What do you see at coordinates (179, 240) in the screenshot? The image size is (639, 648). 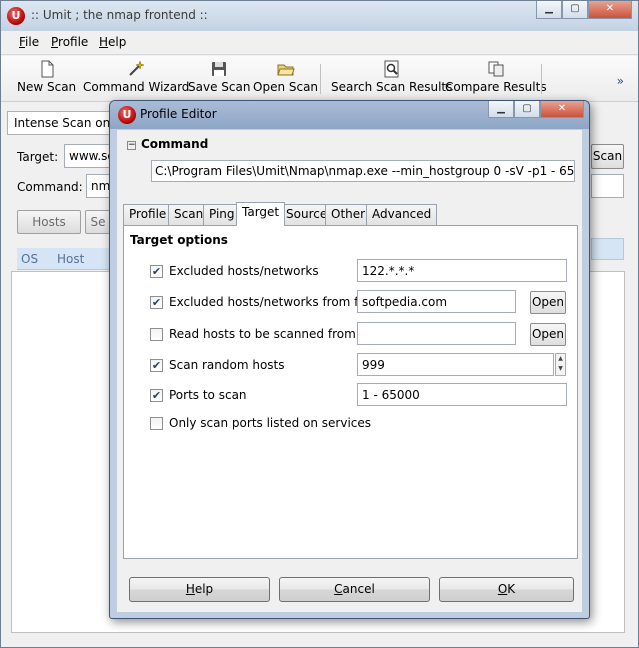 I see `target-options-title: Target options` at bounding box center [179, 240].